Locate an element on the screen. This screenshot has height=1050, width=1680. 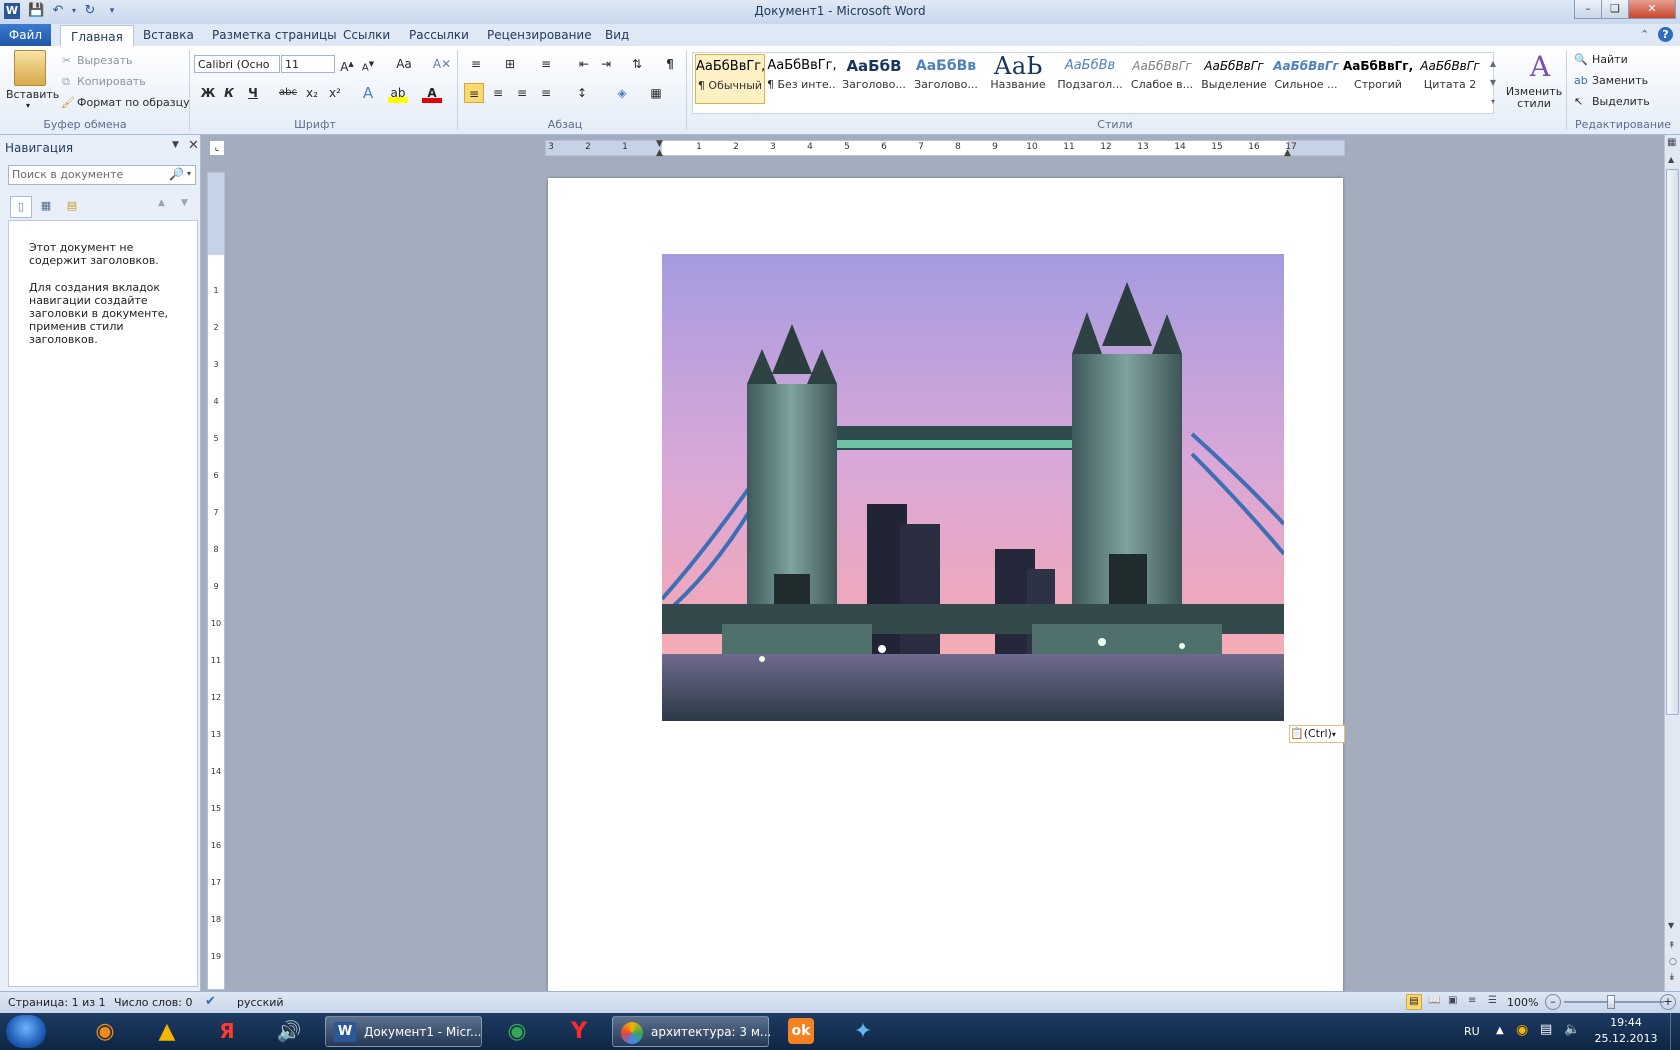
horizontal-ruler: 3 2 1 1 2 3 4 5 6 7 8 9 10 11 12 13 14 15 16 17 ▼ ▲ ▲ is located at coordinates (945, 148).